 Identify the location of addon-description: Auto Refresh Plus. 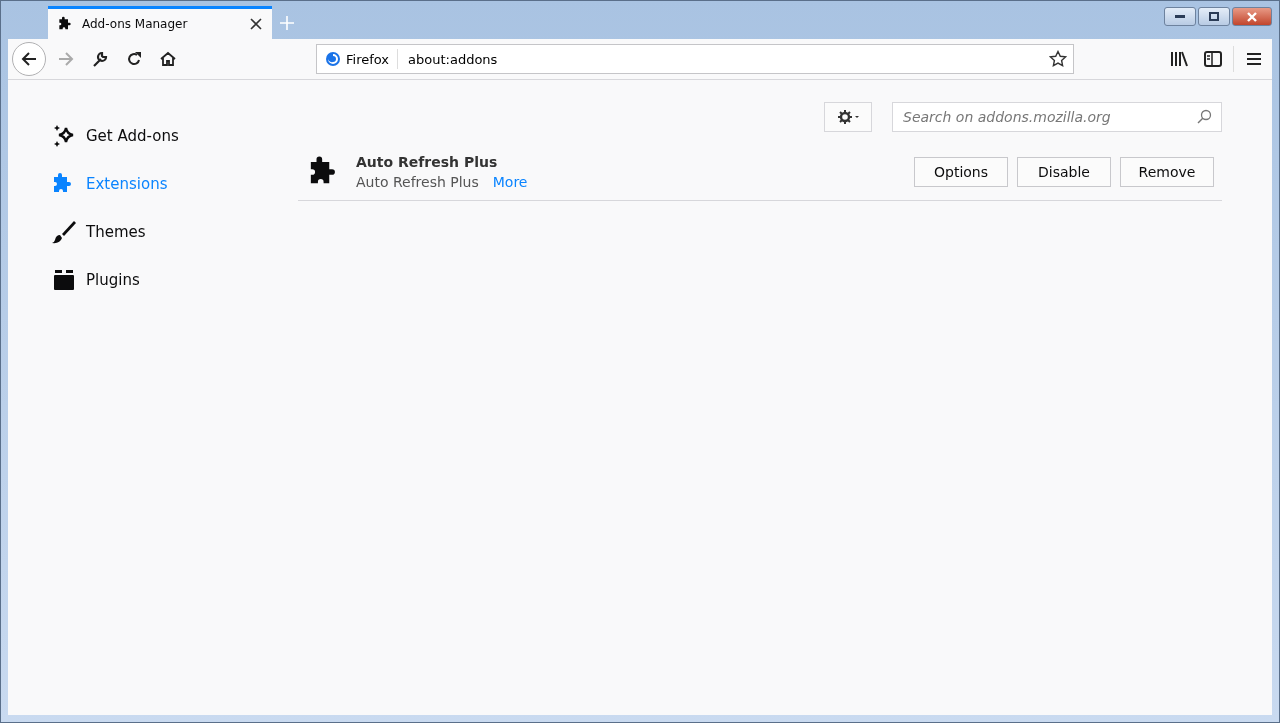
(417, 182).